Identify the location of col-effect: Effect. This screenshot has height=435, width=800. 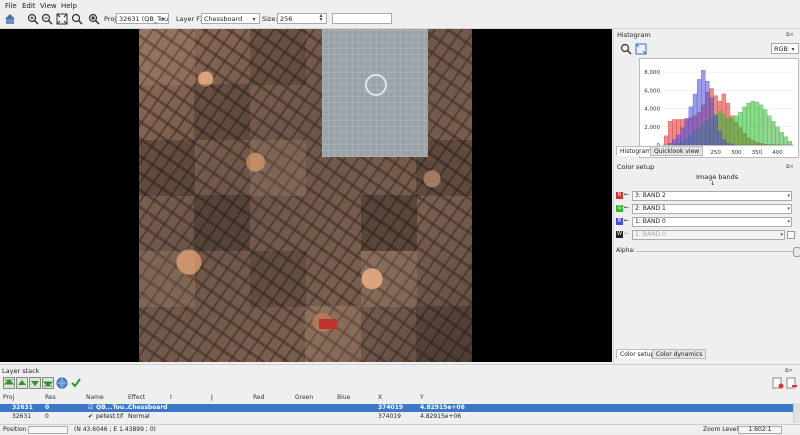
(136, 397).